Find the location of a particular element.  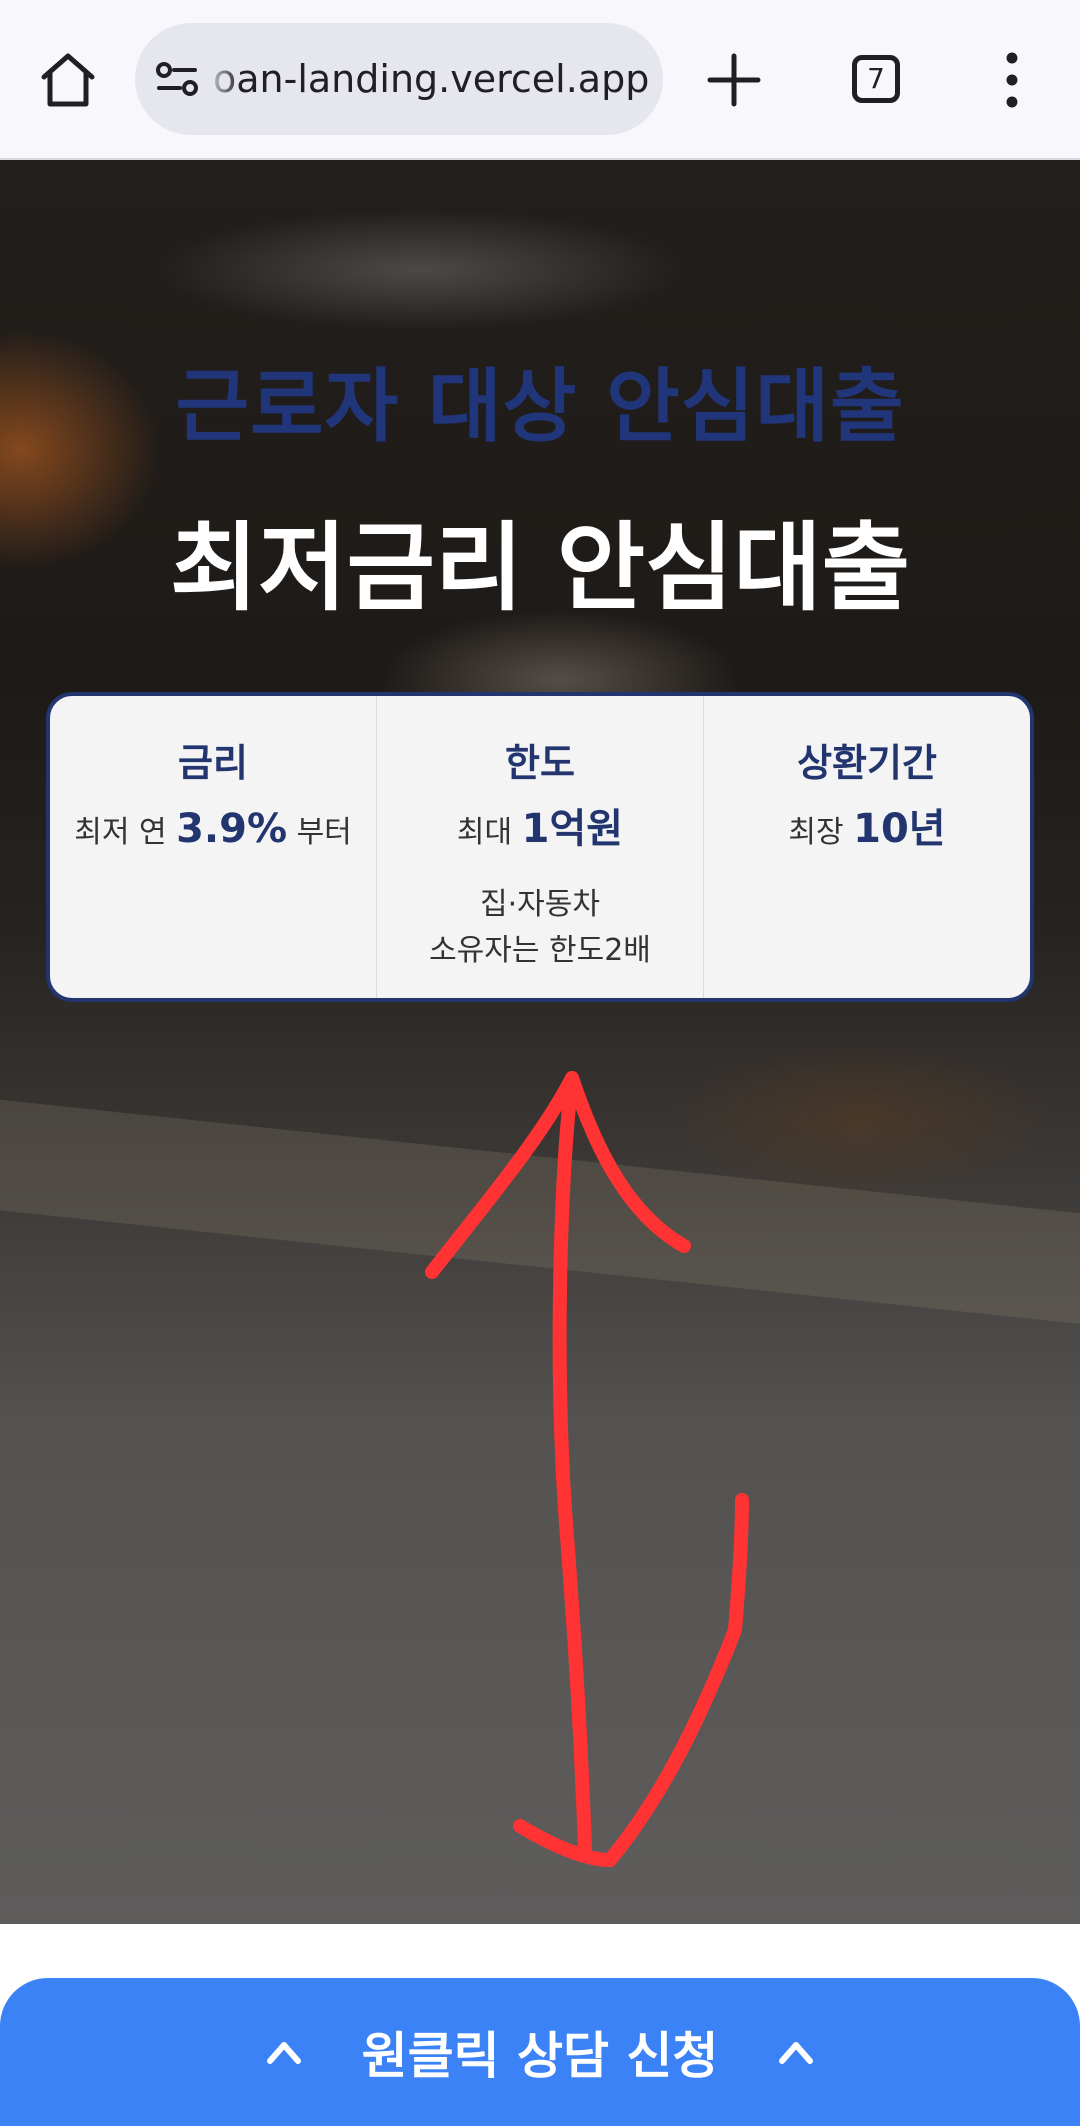

more-vert-icon is located at coordinates (1012, 80).